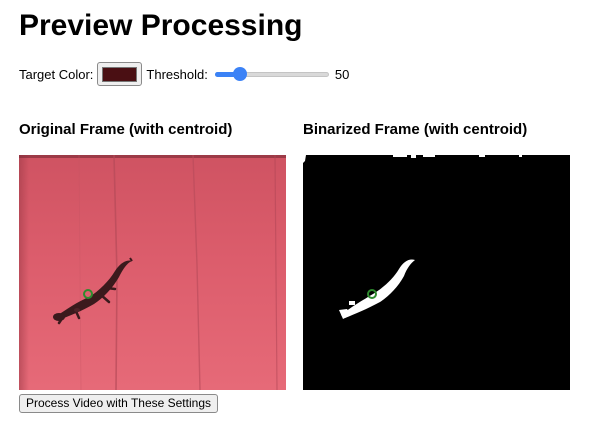 Image resolution: width=601 pixels, height=422 pixels. I want to click on target-color-swatch, so click(120, 74).